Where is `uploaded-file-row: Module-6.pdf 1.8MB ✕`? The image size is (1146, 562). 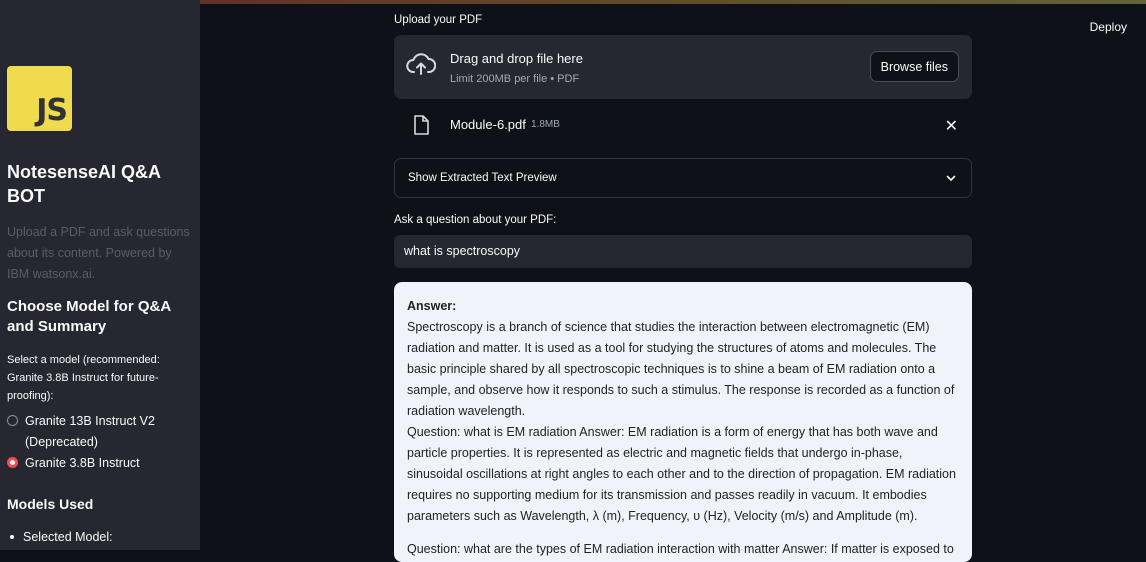 uploaded-file-row: Module-6.pdf 1.8MB ✕ is located at coordinates (683, 125).